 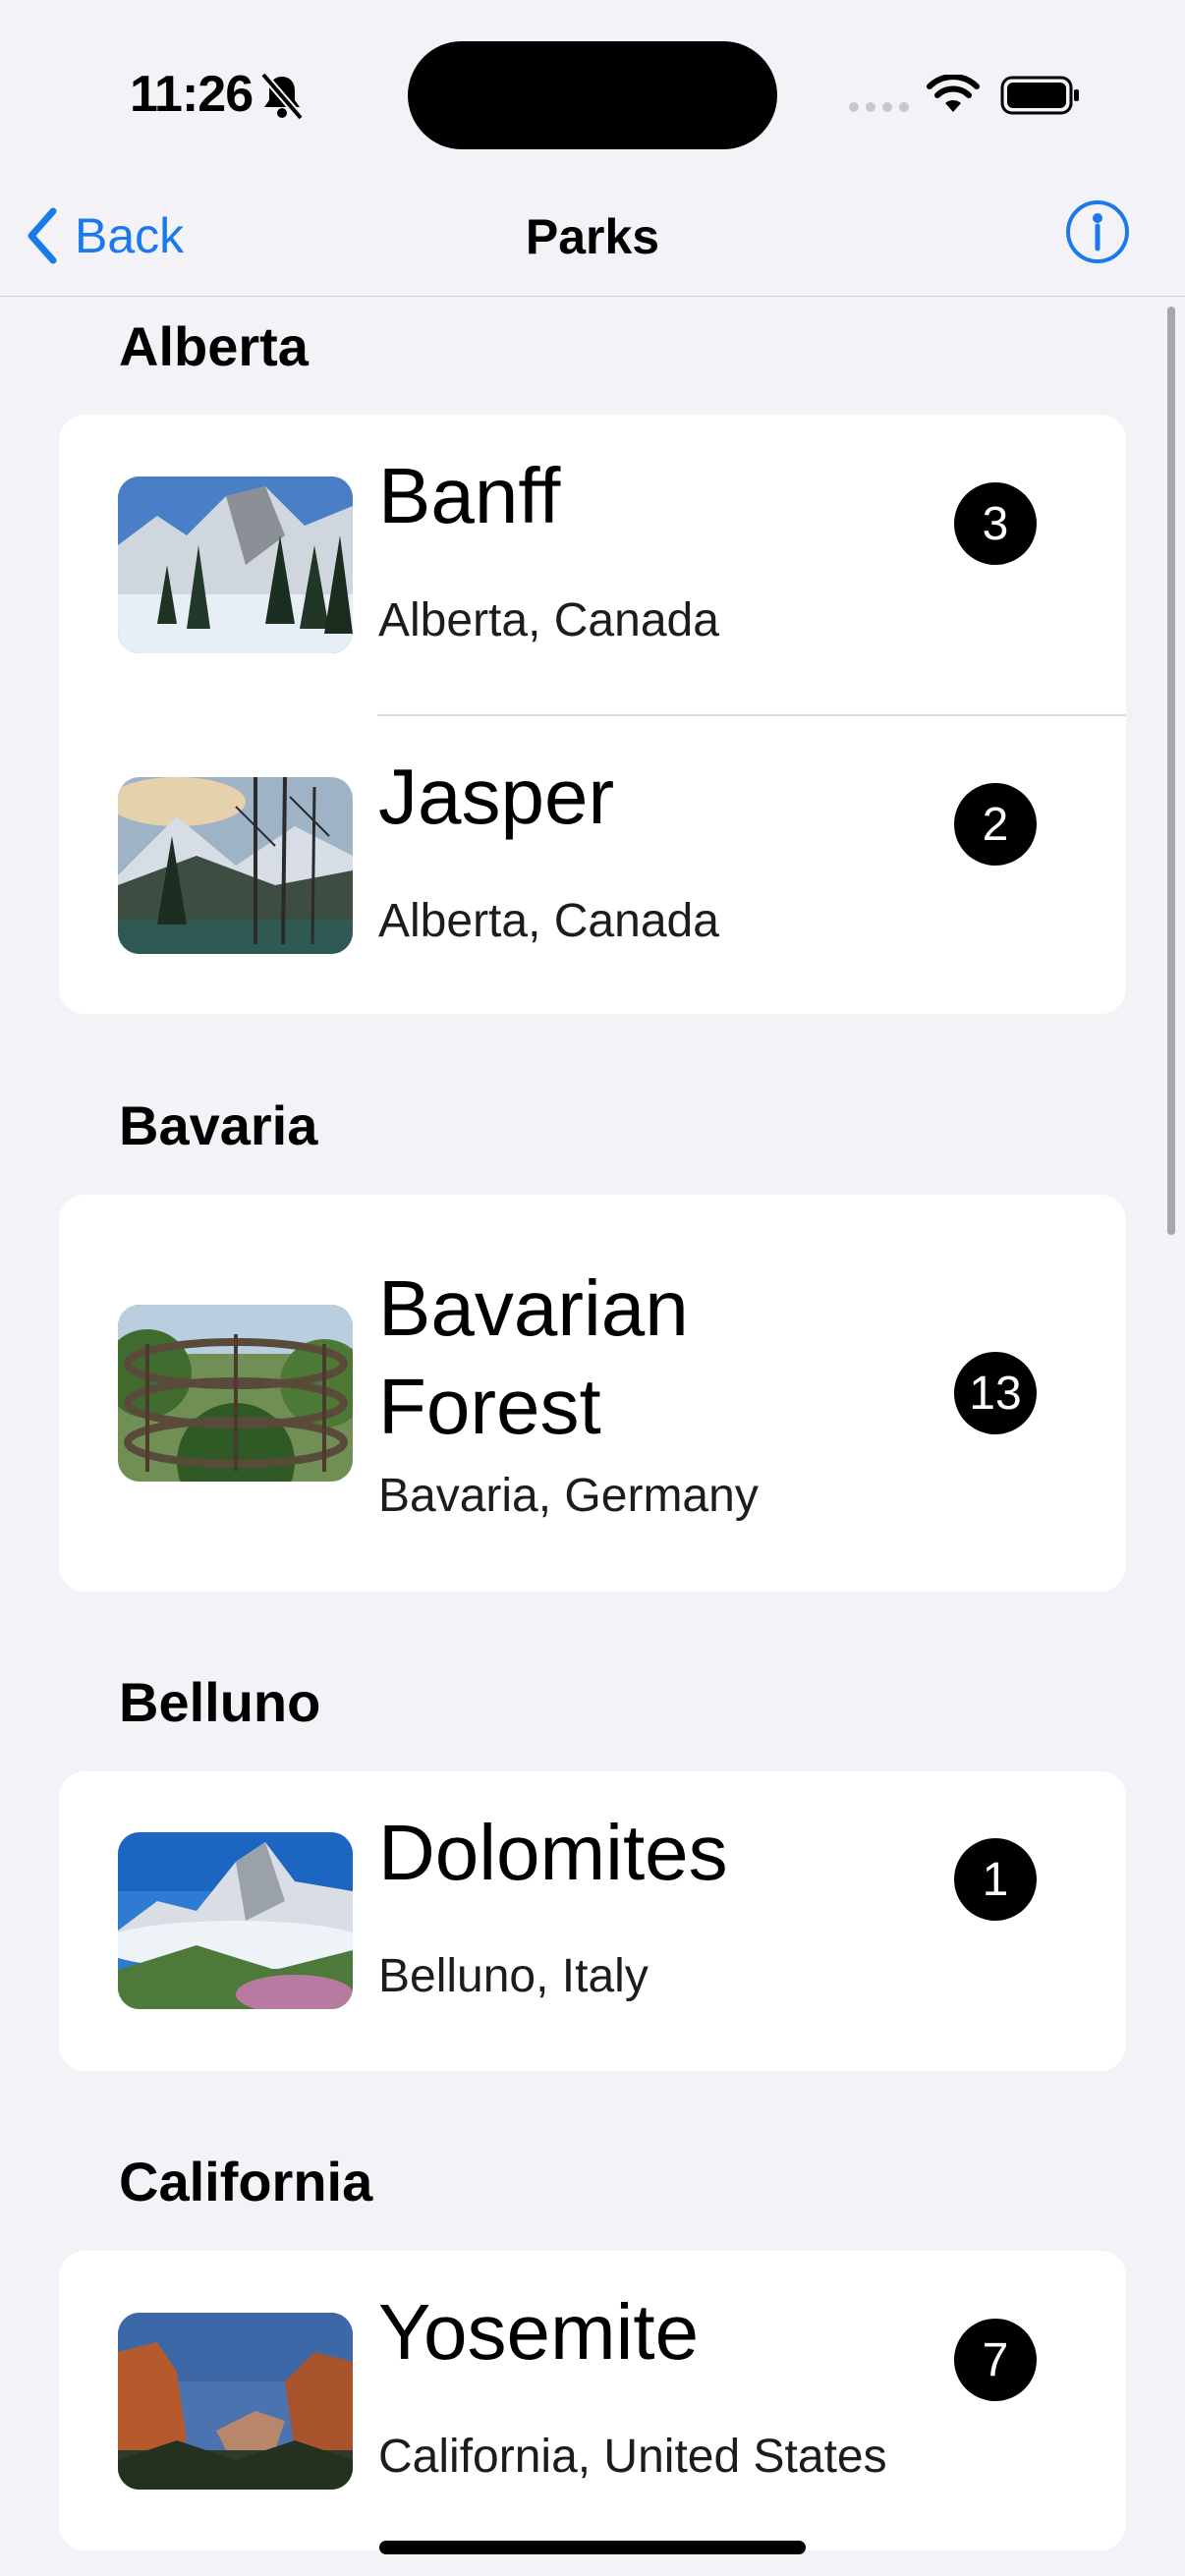 I want to click on section-header-bavaria: Bavaria, so click(x=219, y=1125).